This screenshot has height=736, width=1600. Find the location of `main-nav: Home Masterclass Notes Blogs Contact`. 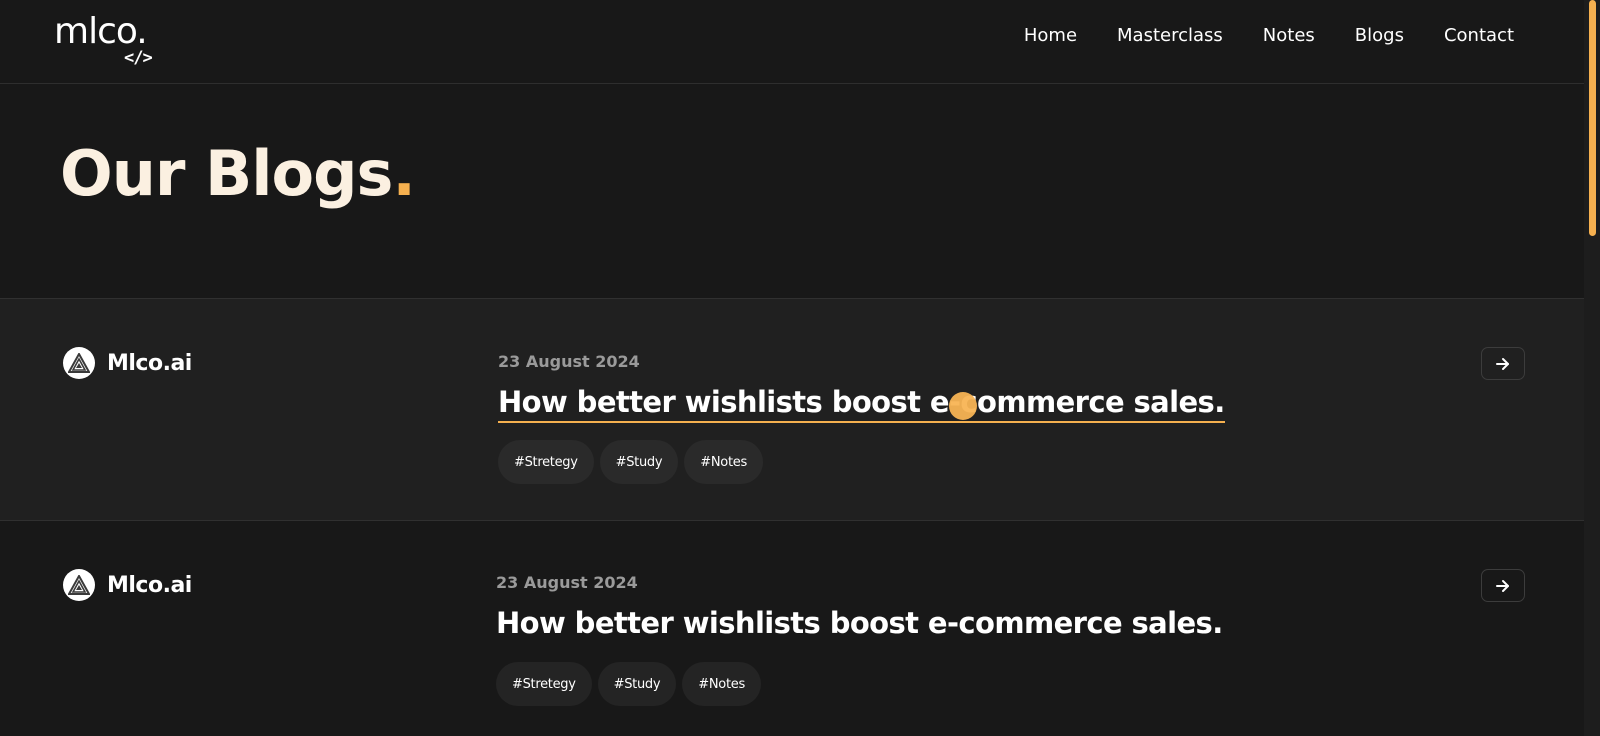

main-nav: Home Masterclass Notes Blogs Contact is located at coordinates (1249, 36).